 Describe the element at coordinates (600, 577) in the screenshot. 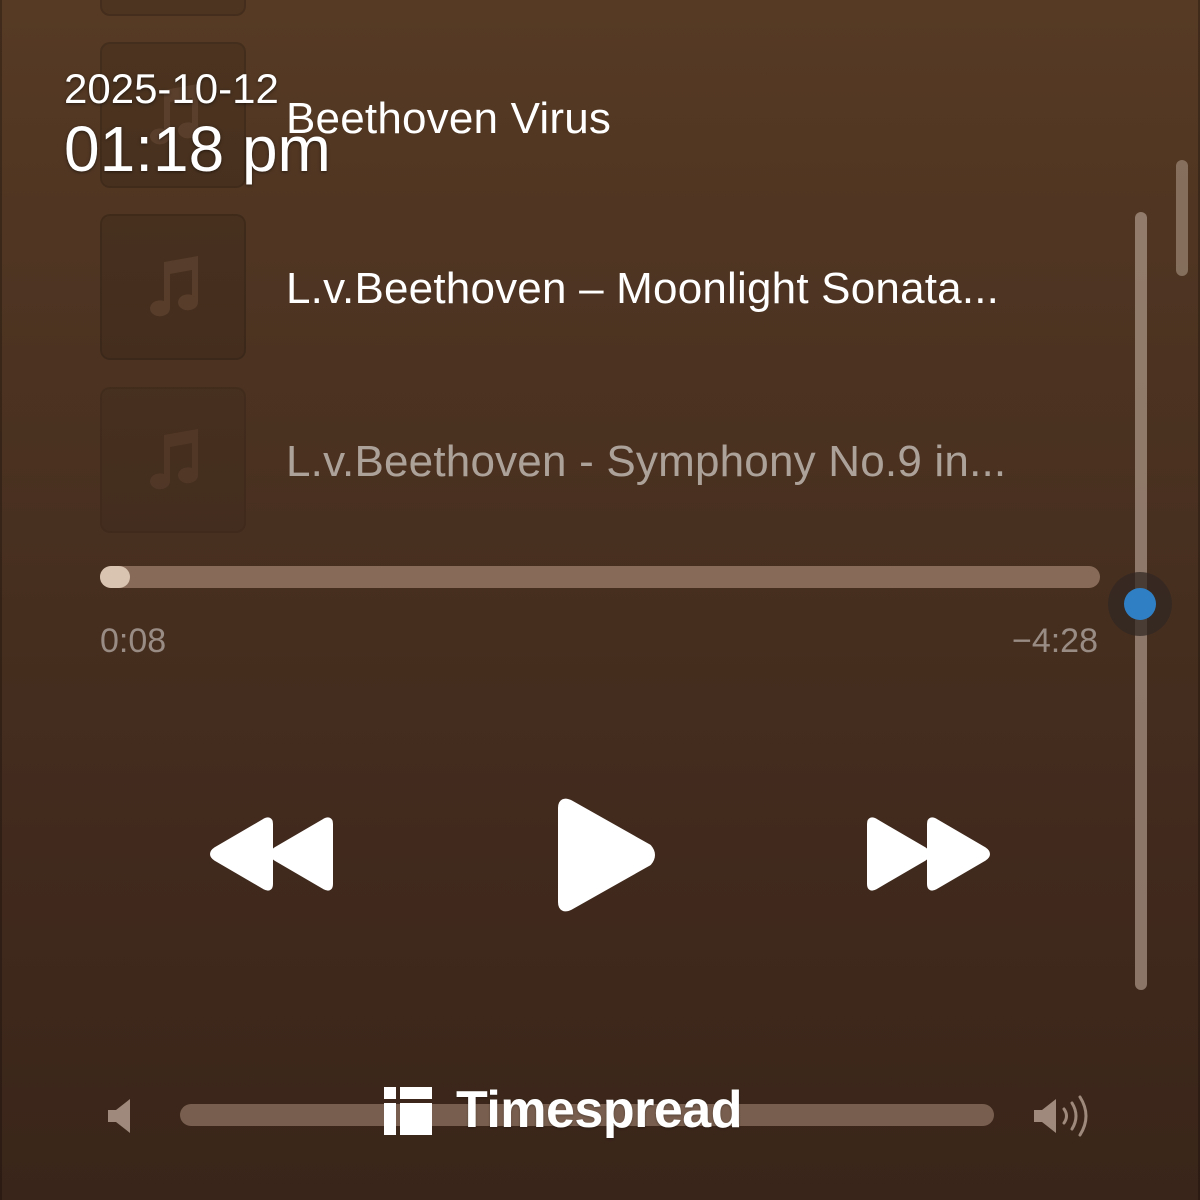

I see `playback-progress-bar` at that location.